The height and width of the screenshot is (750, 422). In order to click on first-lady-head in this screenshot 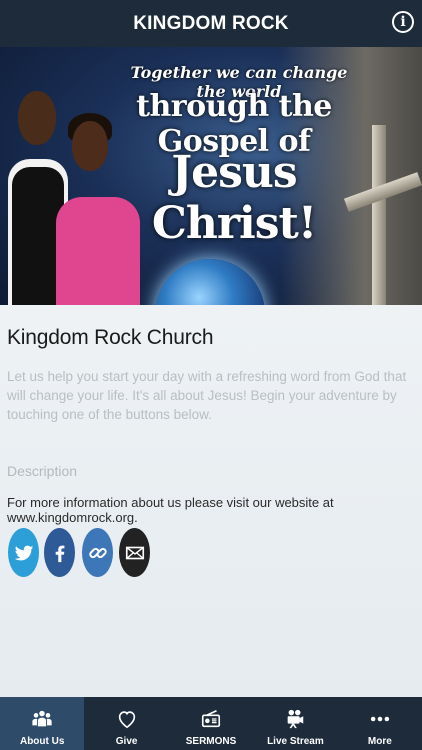, I will do `click(90, 146)`.